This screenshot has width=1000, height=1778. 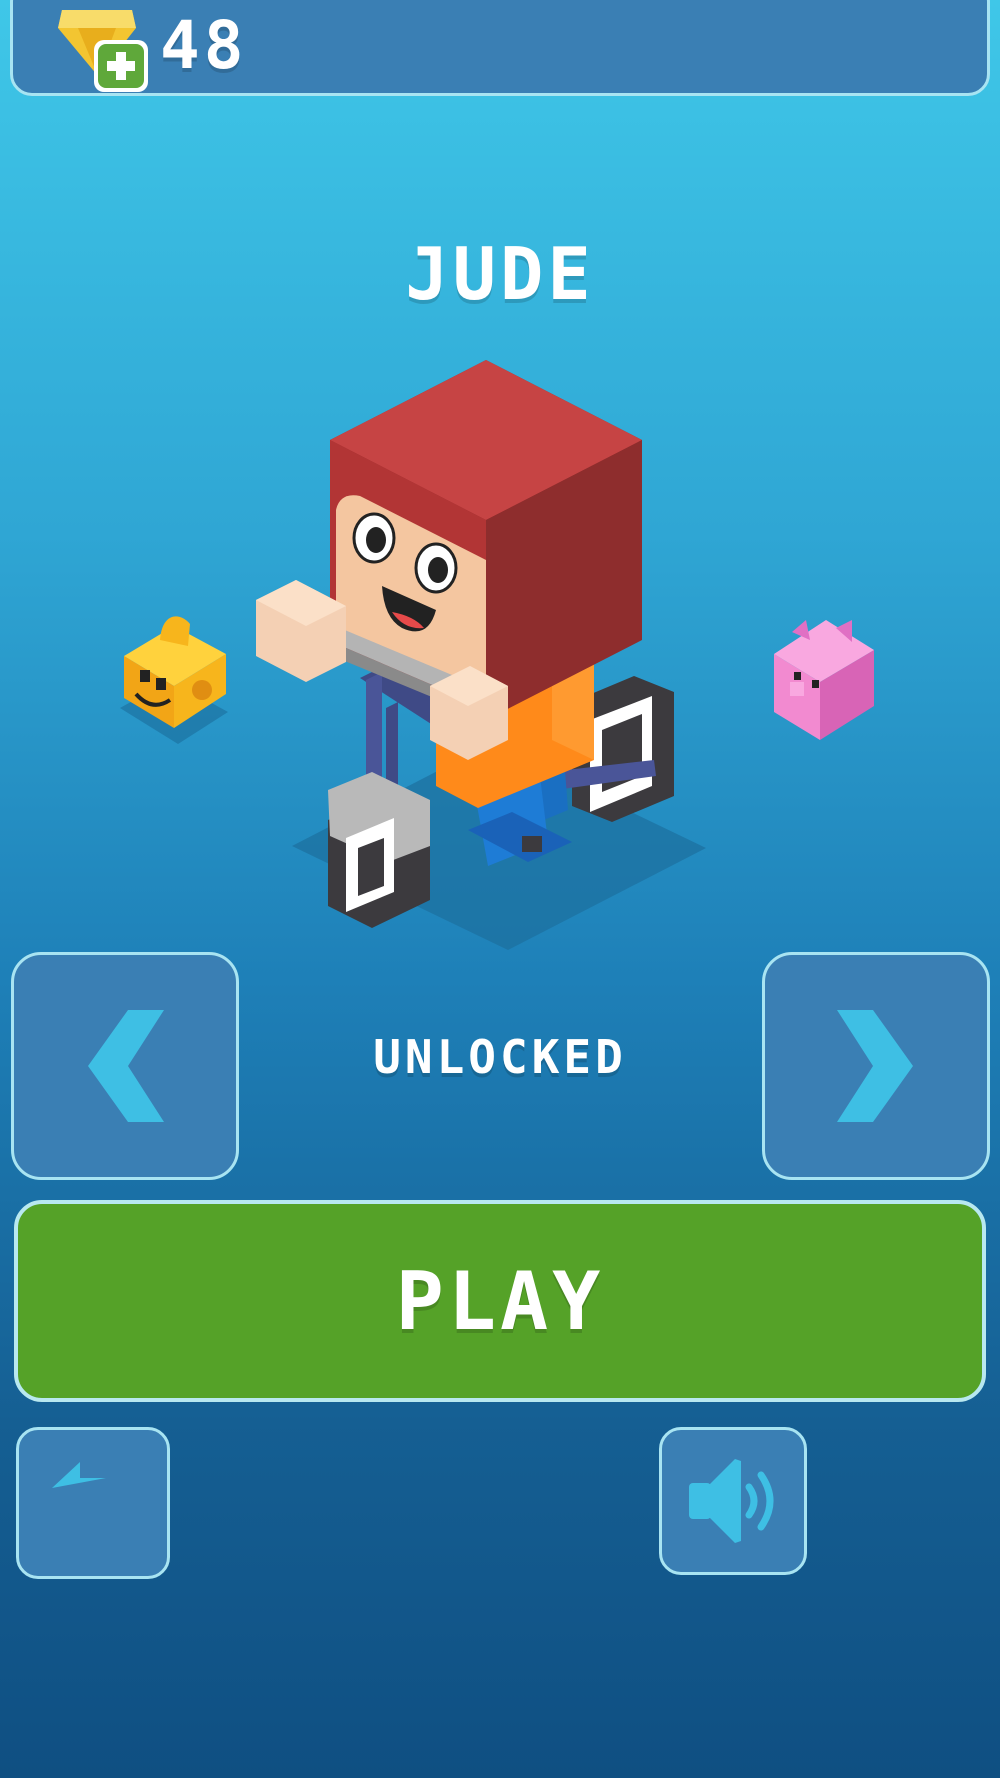 I want to click on boy-on-bicycle, so click(x=481, y=655).